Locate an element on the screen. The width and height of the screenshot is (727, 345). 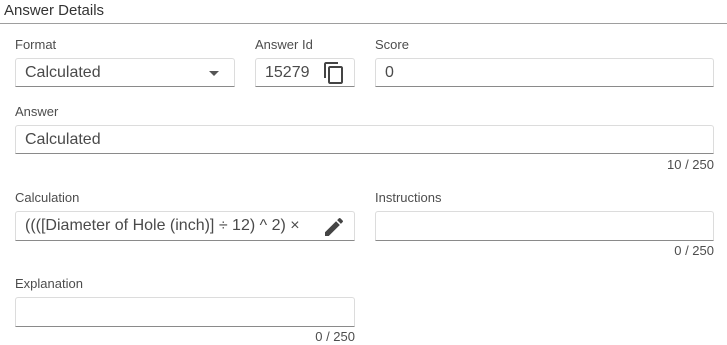
answer-id-field: 15279 is located at coordinates (305, 72).